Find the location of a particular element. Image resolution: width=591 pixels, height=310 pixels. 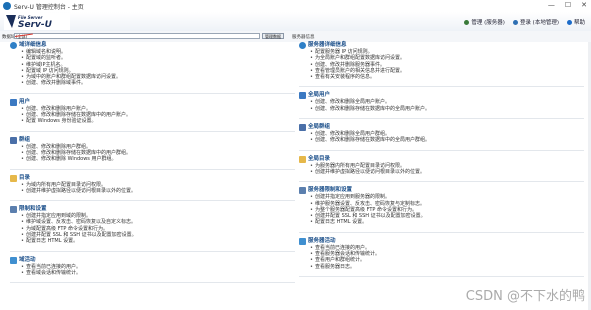

section-item: 查看域会话和传输统计。 is located at coordinates (155, 273).